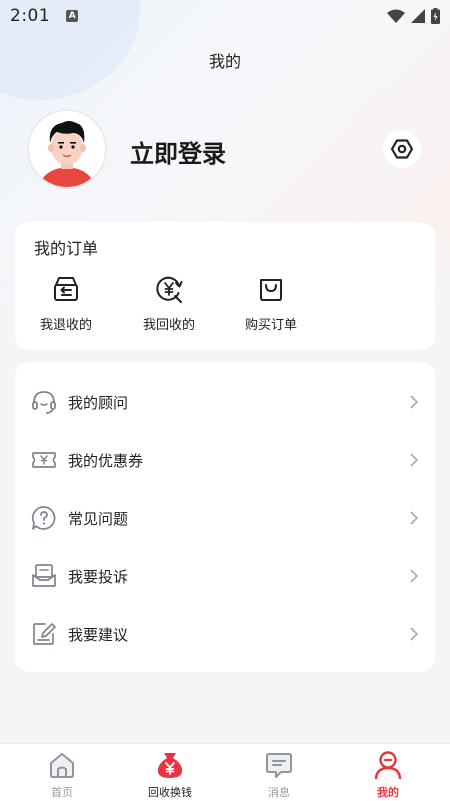 The height and width of the screenshot is (801, 450). I want to click on tab-mine: 我的, so click(388, 775).